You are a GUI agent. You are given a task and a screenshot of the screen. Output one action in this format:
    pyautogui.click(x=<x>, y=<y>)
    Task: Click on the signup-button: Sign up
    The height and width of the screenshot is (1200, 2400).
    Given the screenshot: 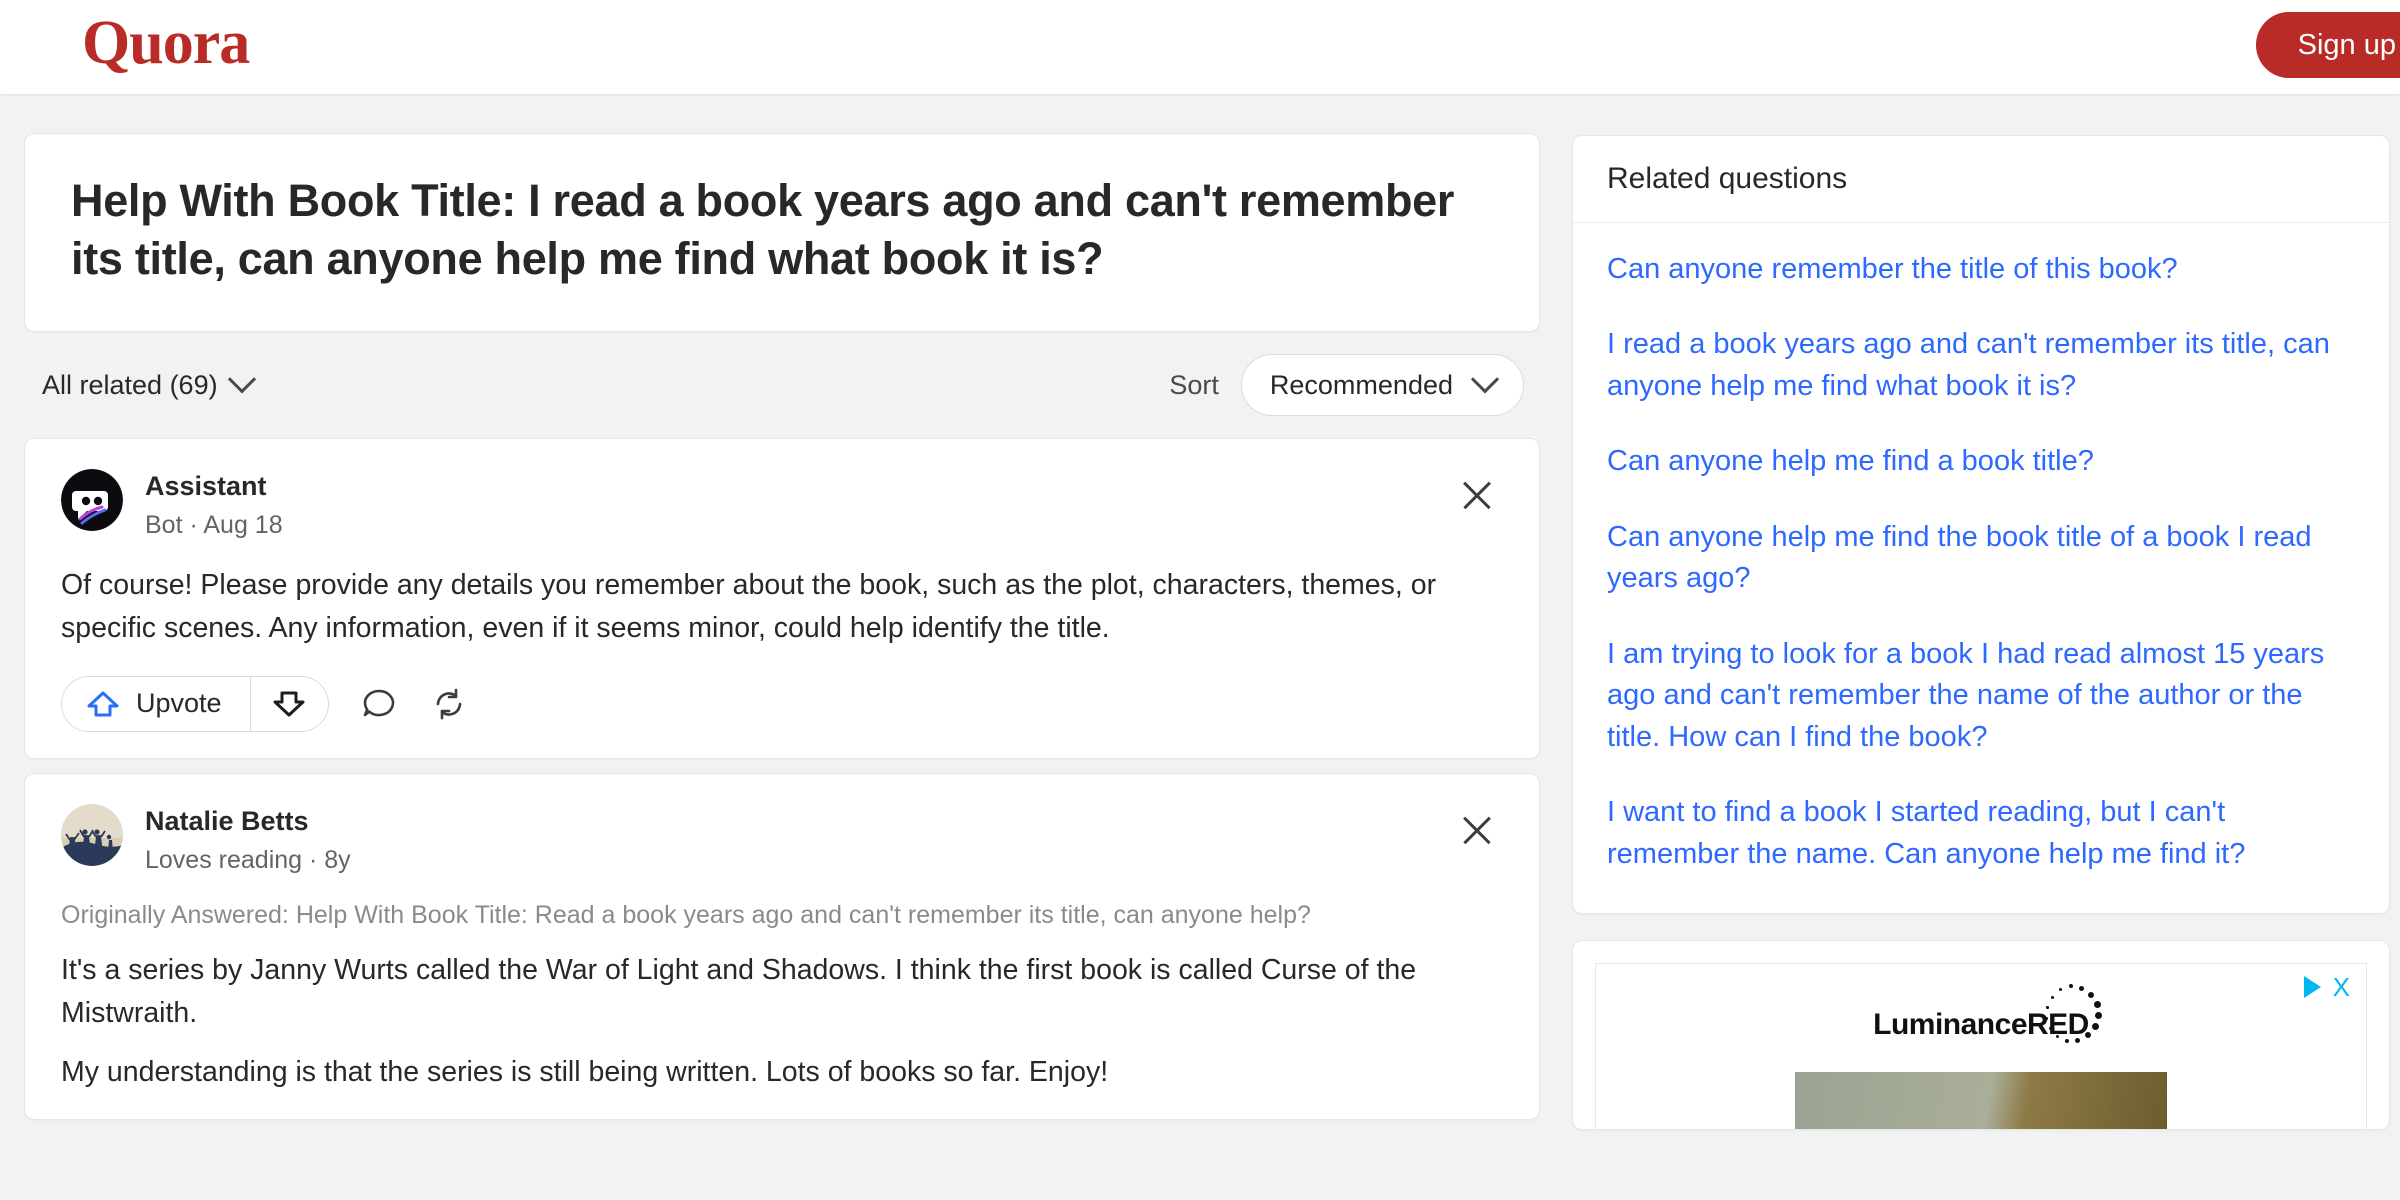 What is the action you would take?
    pyautogui.click(x=2327, y=45)
    